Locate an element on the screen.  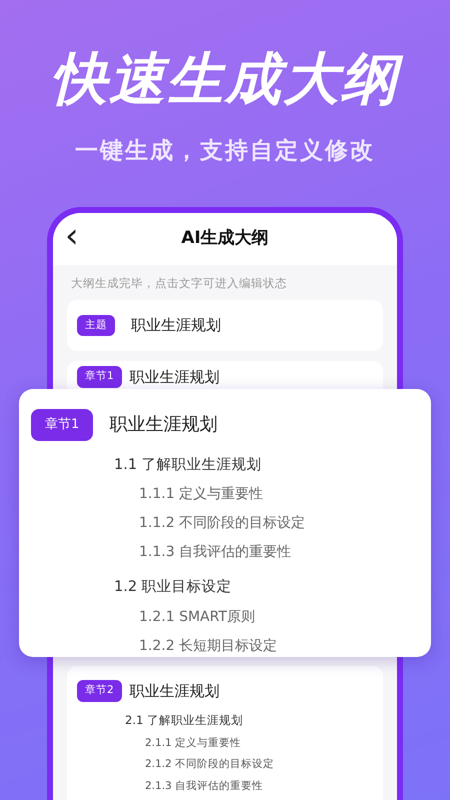
section-title: 2.1 了解职业生涯规划 is located at coordinates (249, 721).